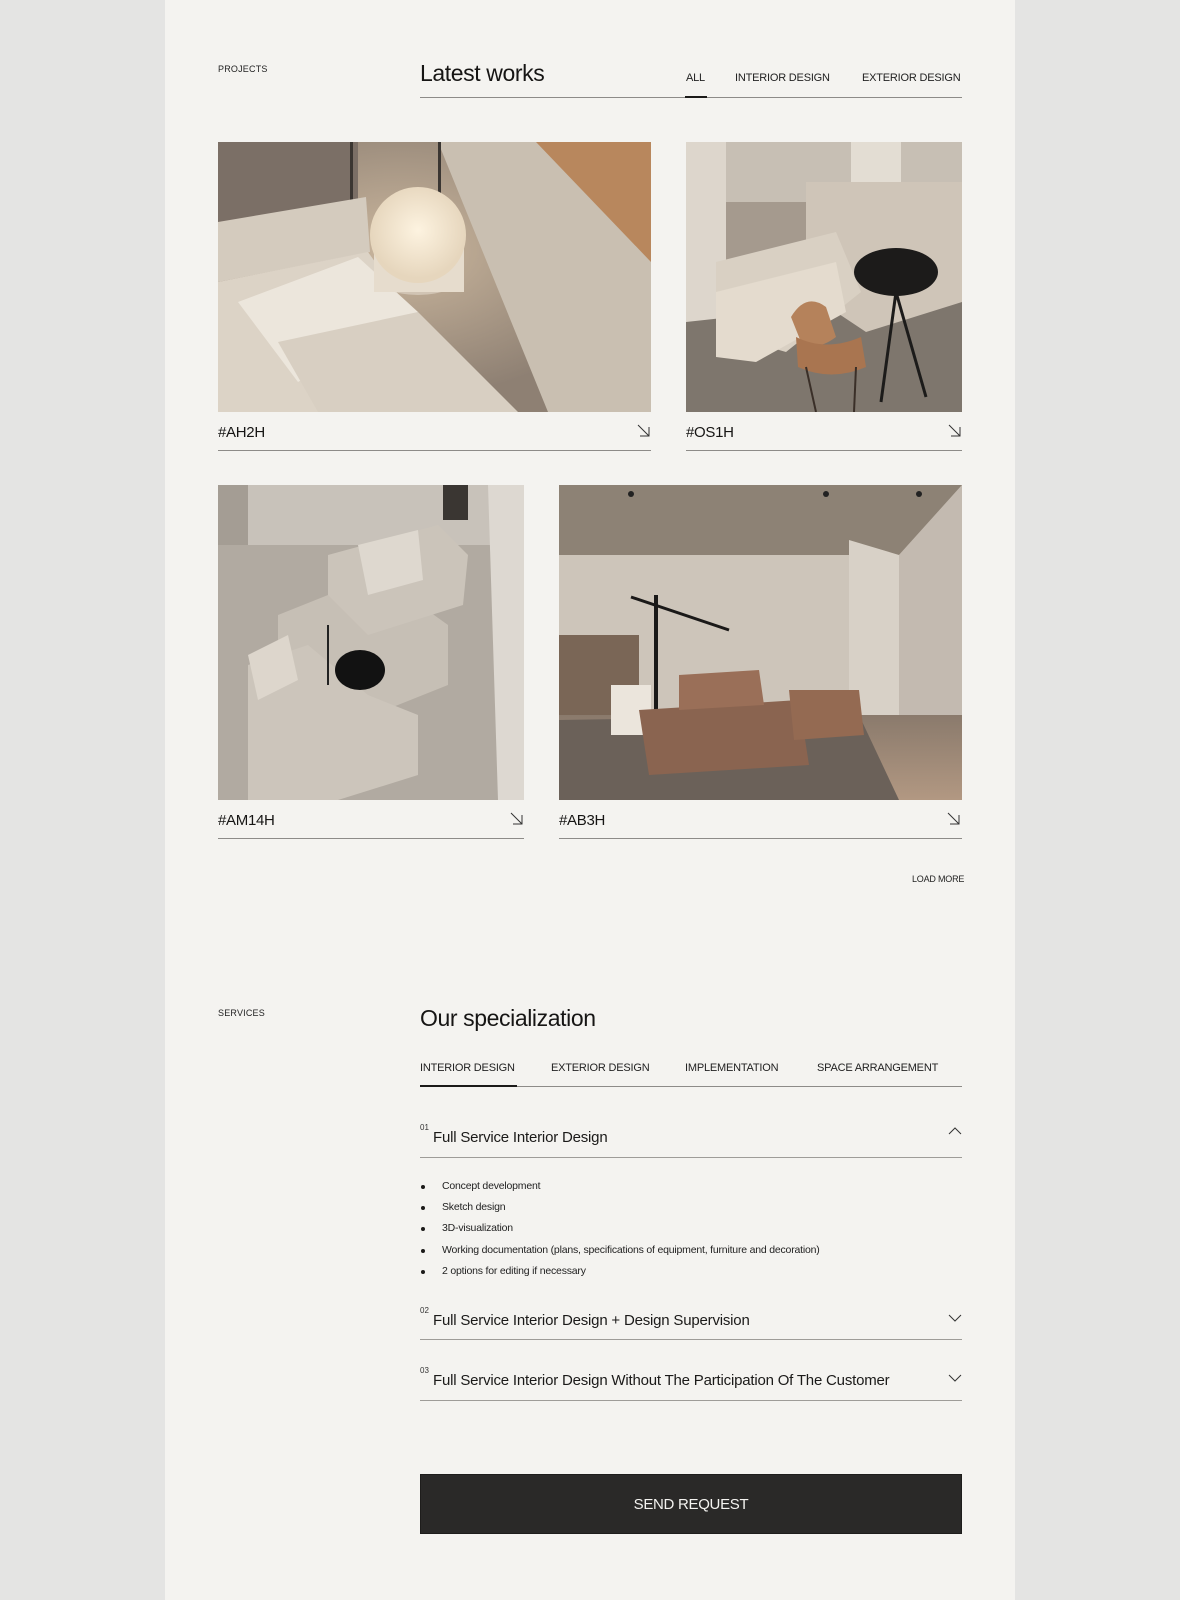 The image size is (1180, 1600). I want to click on services-title: Our specialization, so click(508, 1018).